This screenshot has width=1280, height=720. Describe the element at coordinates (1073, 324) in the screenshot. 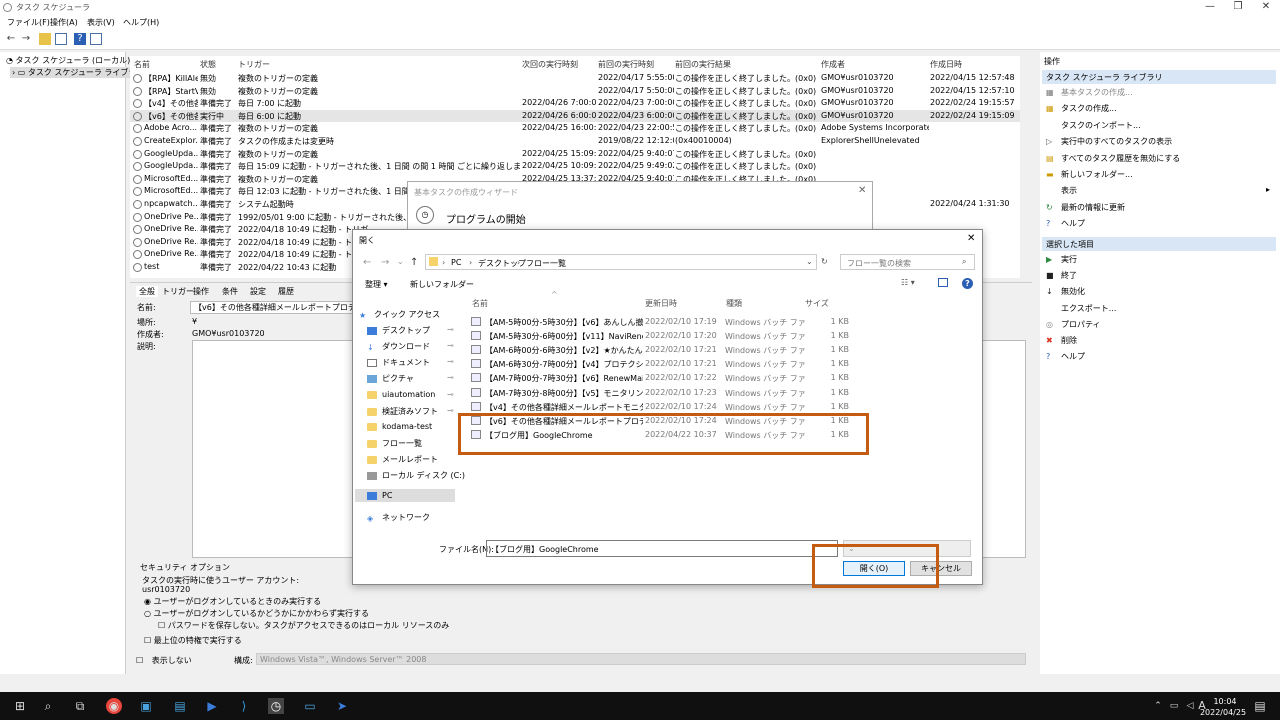

I see `selected-action-item: ◎ プロパティ` at that location.